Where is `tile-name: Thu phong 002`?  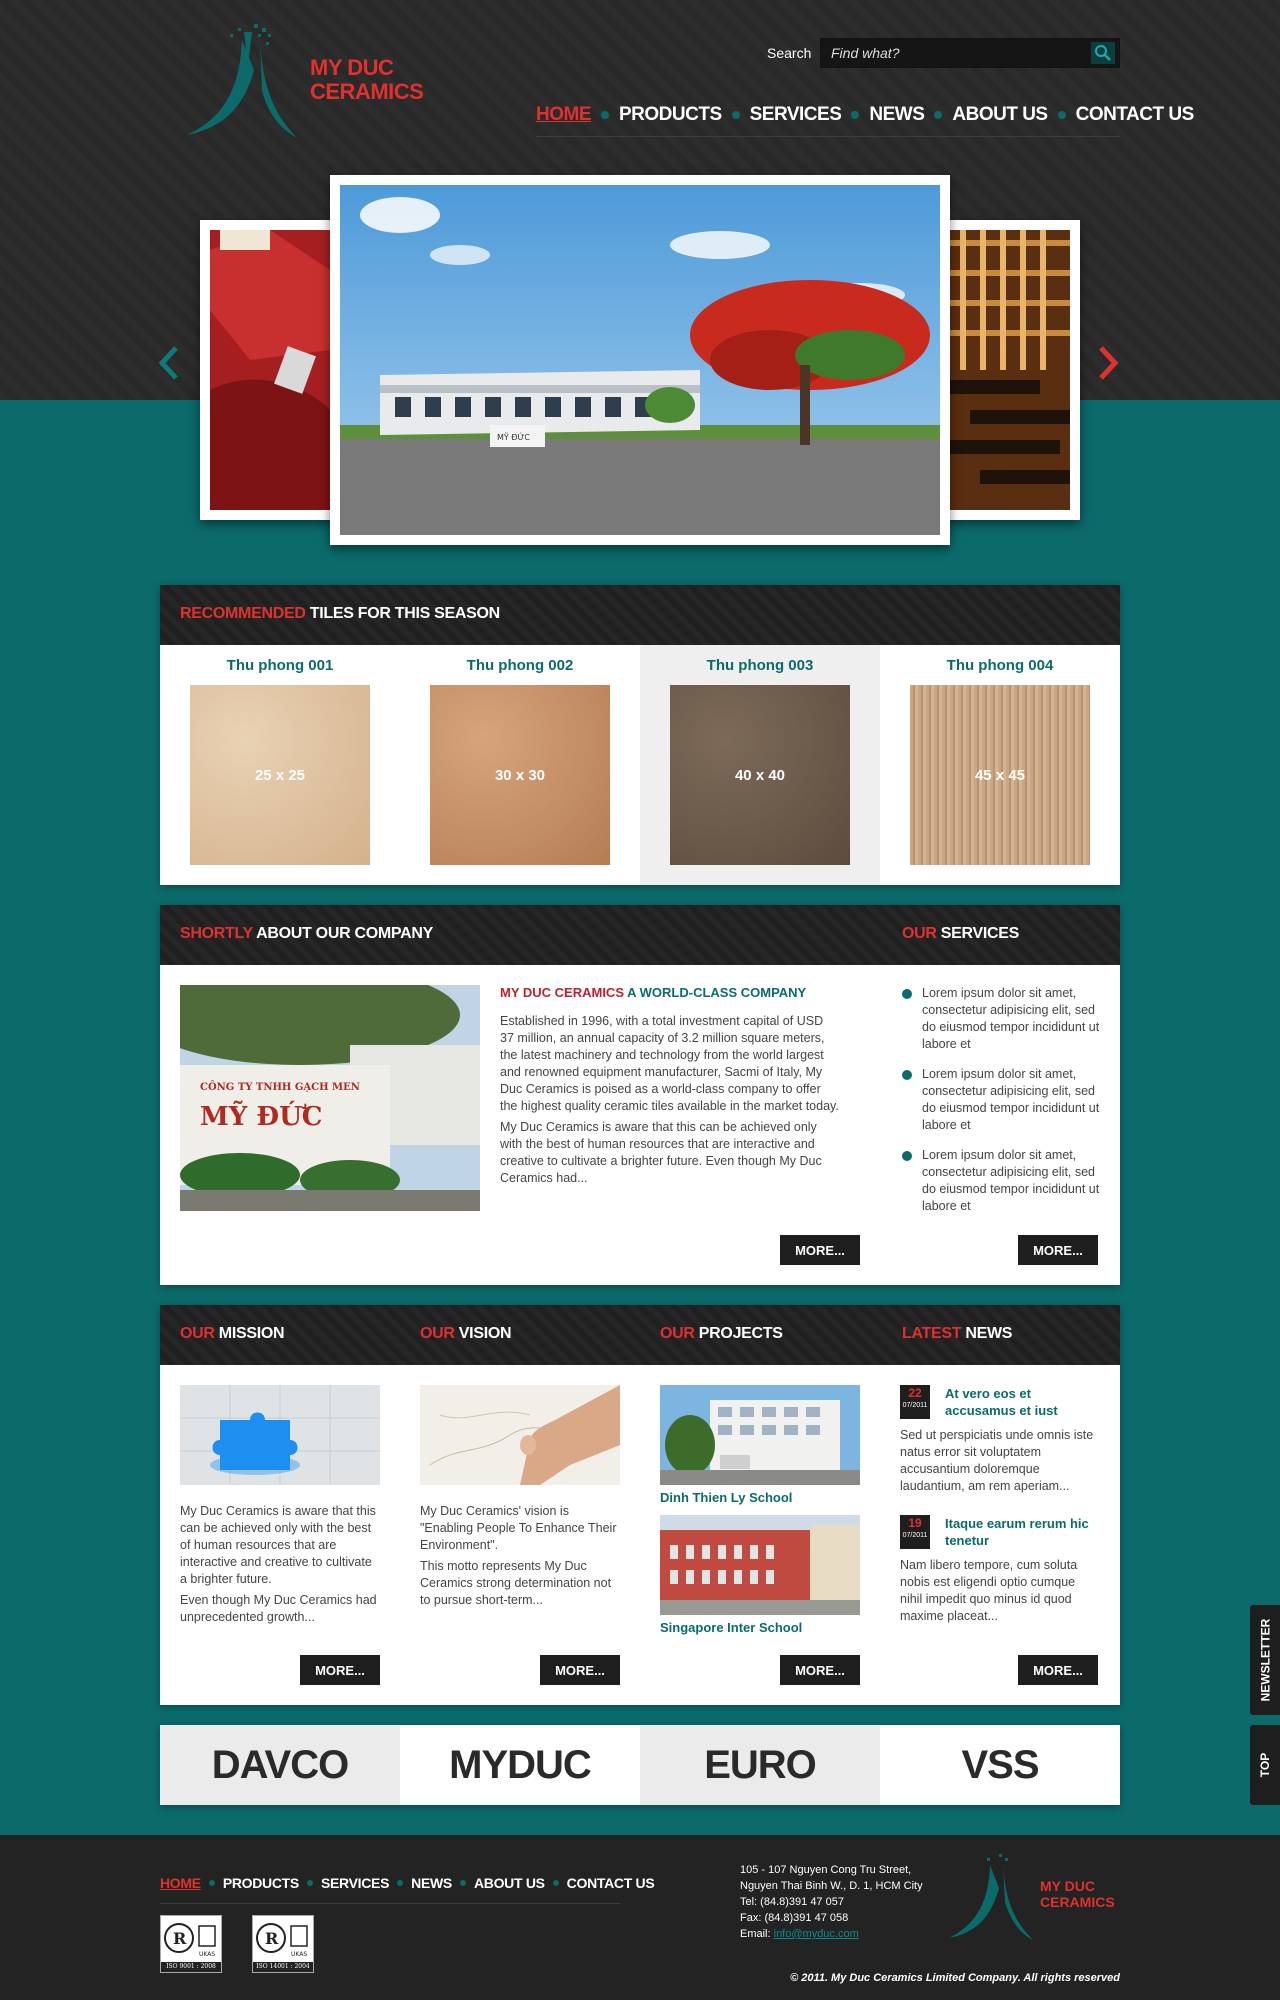 tile-name: Thu phong 002 is located at coordinates (520, 659).